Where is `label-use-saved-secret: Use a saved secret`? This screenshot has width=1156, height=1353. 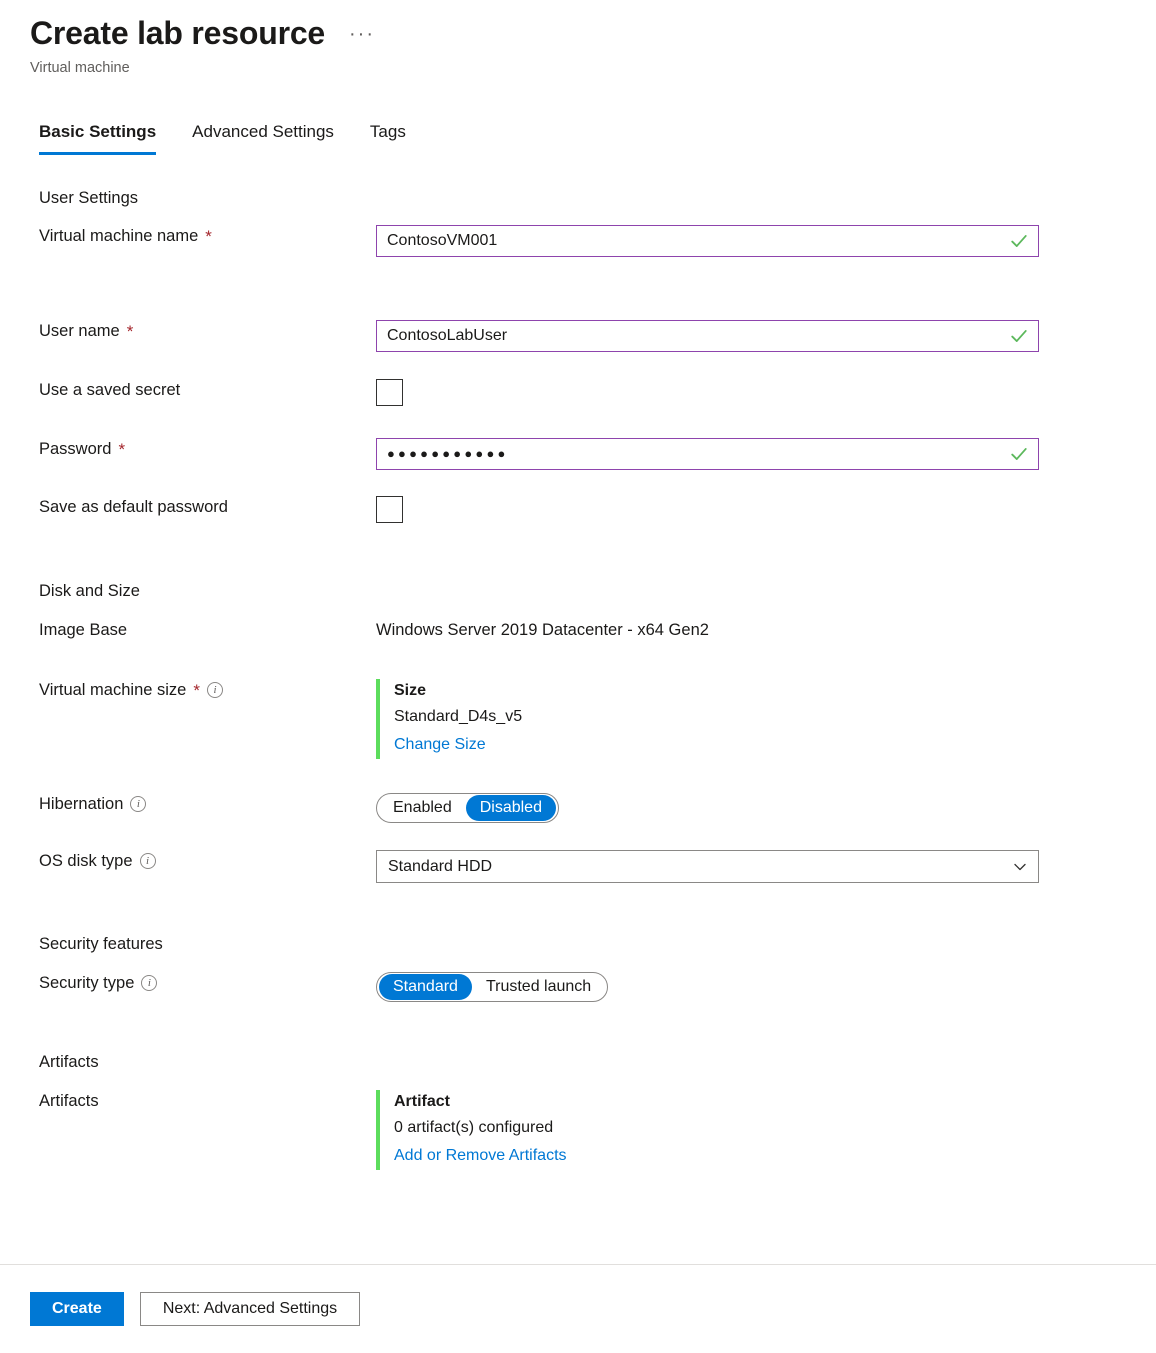
label-use-saved-secret: Use a saved secret is located at coordinates (188, 390).